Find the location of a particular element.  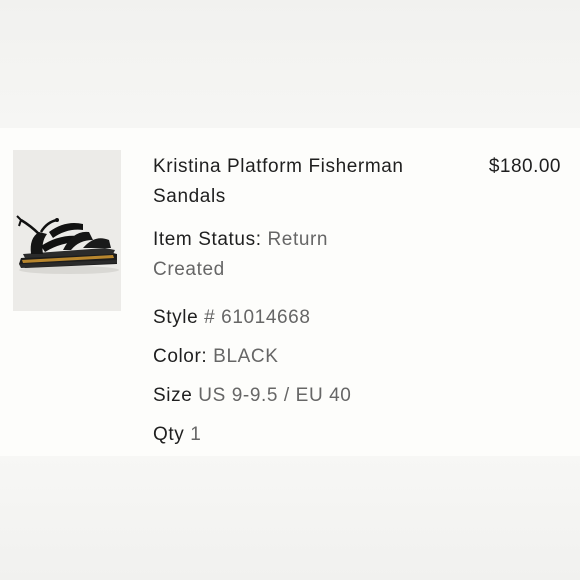

sandal-image-graphic is located at coordinates (67, 230).